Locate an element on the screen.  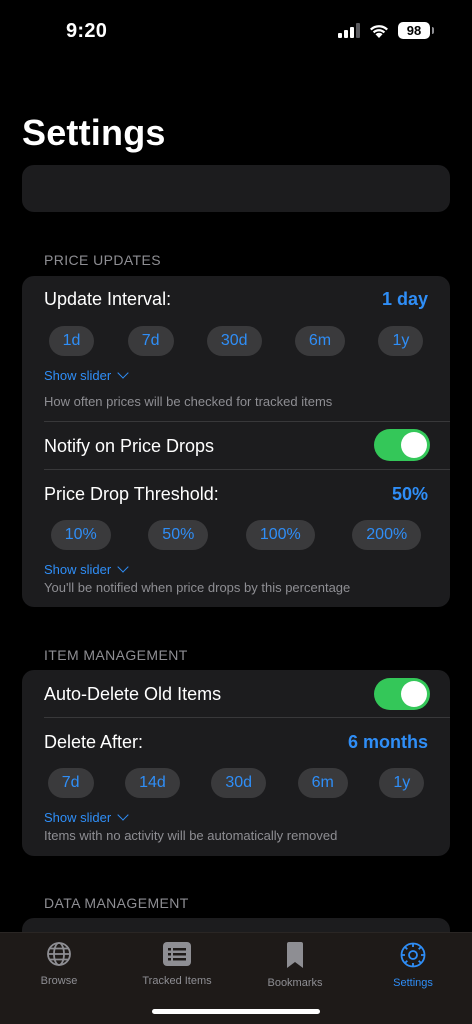
section-header-data-management: DATA MANAGEMENT is located at coordinates (116, 903).